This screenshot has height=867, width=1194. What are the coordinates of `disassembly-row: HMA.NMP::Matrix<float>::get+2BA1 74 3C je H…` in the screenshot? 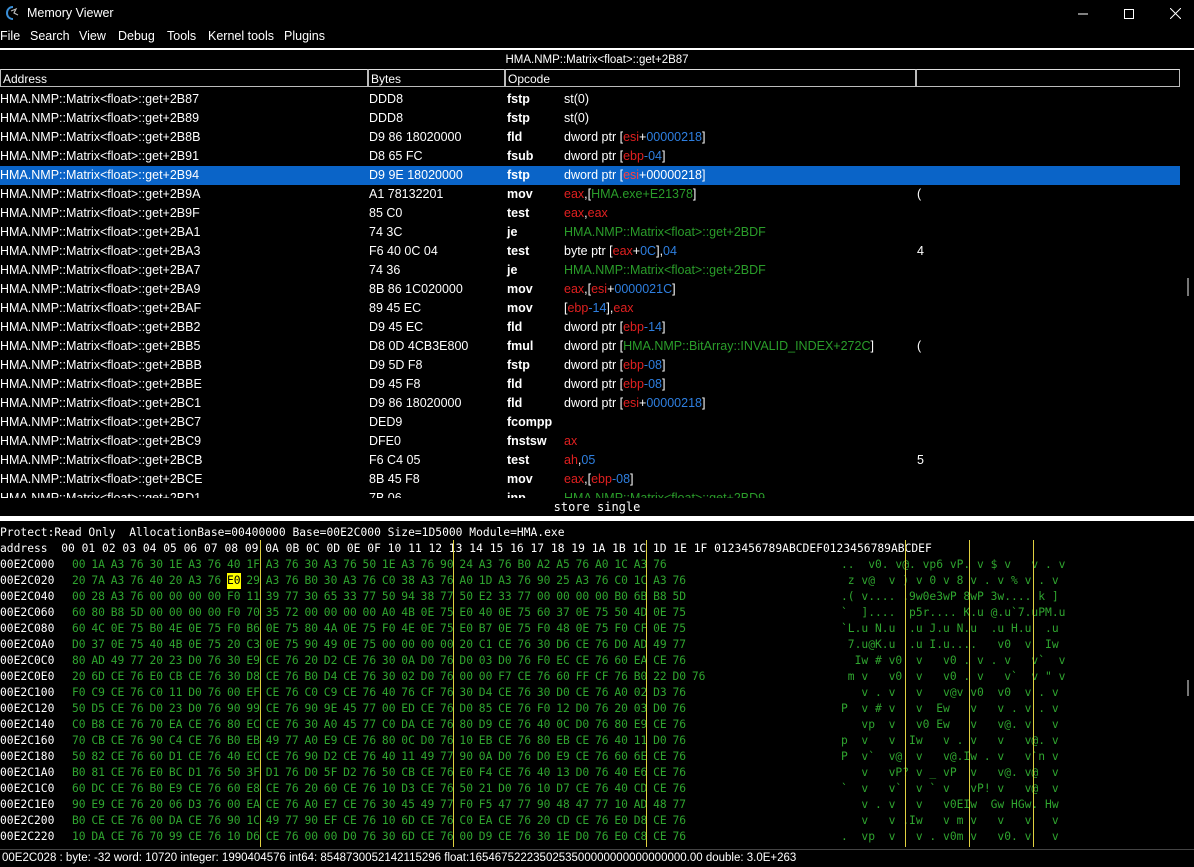 It's located at (590, 232).